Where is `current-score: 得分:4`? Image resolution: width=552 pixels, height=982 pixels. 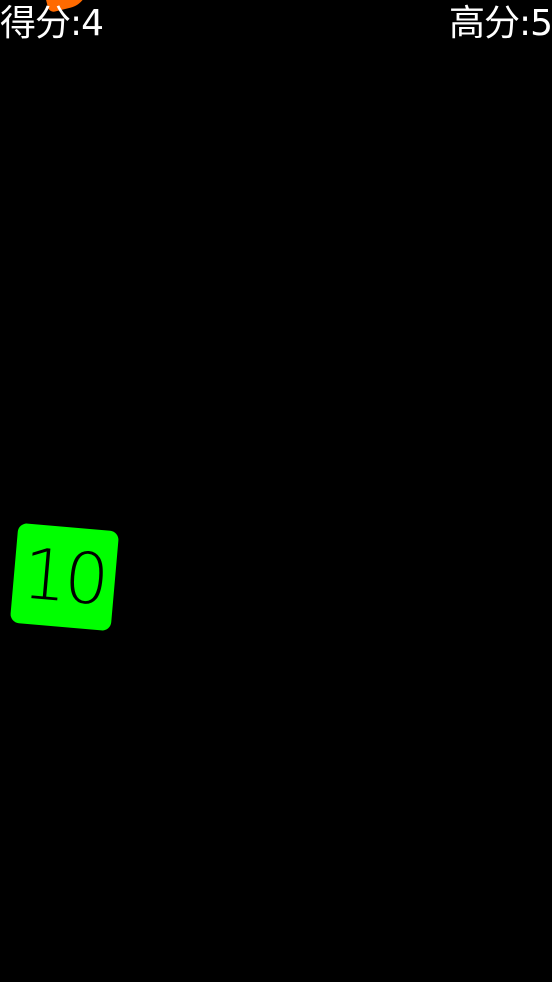 current-score: 得分:4 is located at coordinates (52, 23).